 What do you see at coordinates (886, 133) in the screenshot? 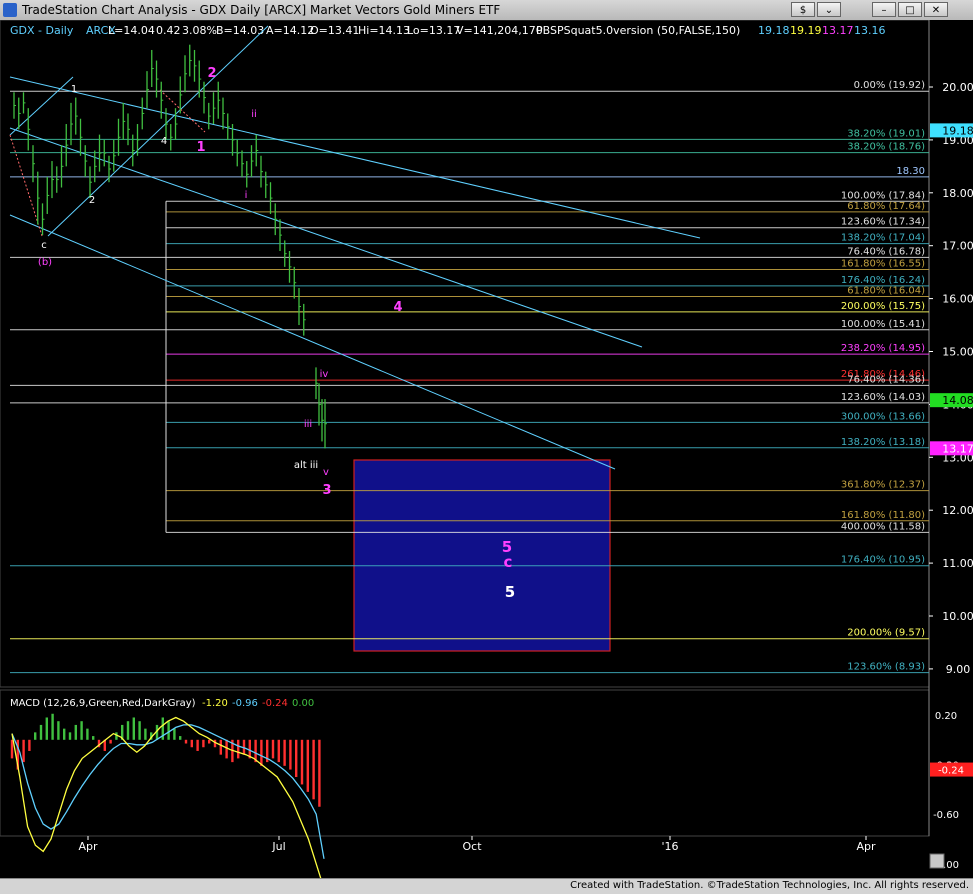
I see `fib-level-label: 38.20% (19.01)` at bounding box center [886, 133].